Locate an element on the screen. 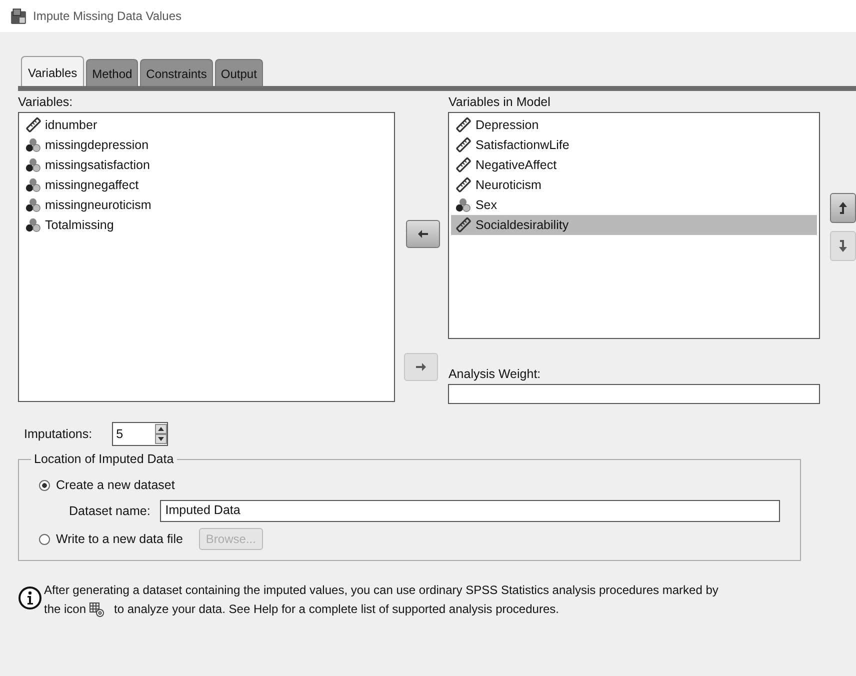  list-item: SatisfactionwLife is located at coordinates (634, 145).